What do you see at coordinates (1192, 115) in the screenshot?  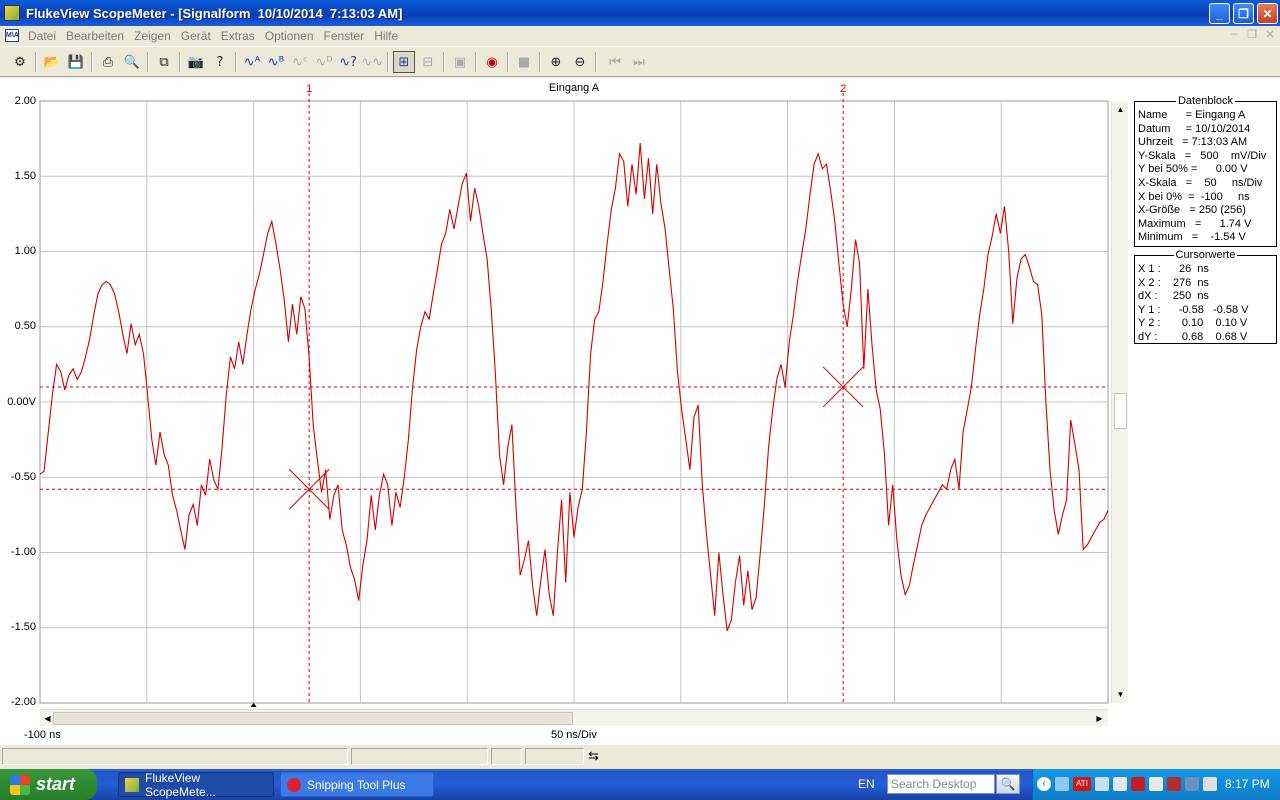 I see `datenblock-row: Name = Eingang A` at bounding box center [1192, 115].